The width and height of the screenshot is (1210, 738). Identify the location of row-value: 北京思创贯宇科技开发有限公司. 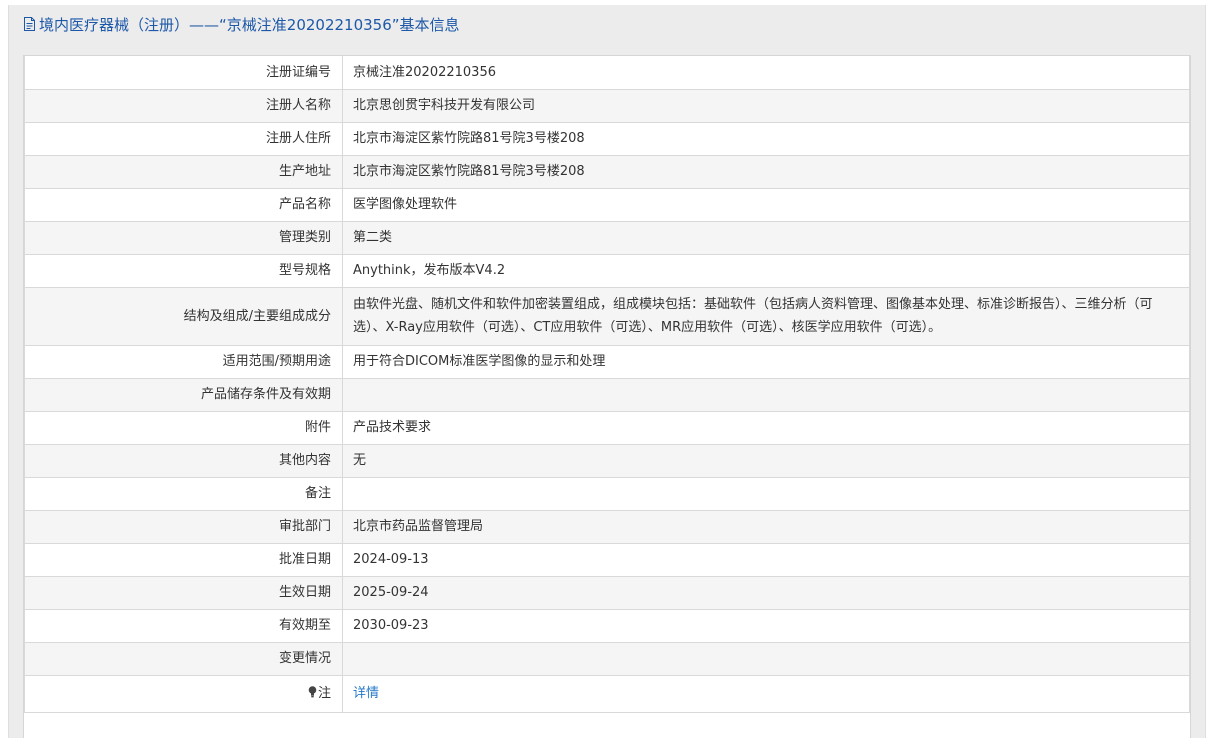
(766, 105).